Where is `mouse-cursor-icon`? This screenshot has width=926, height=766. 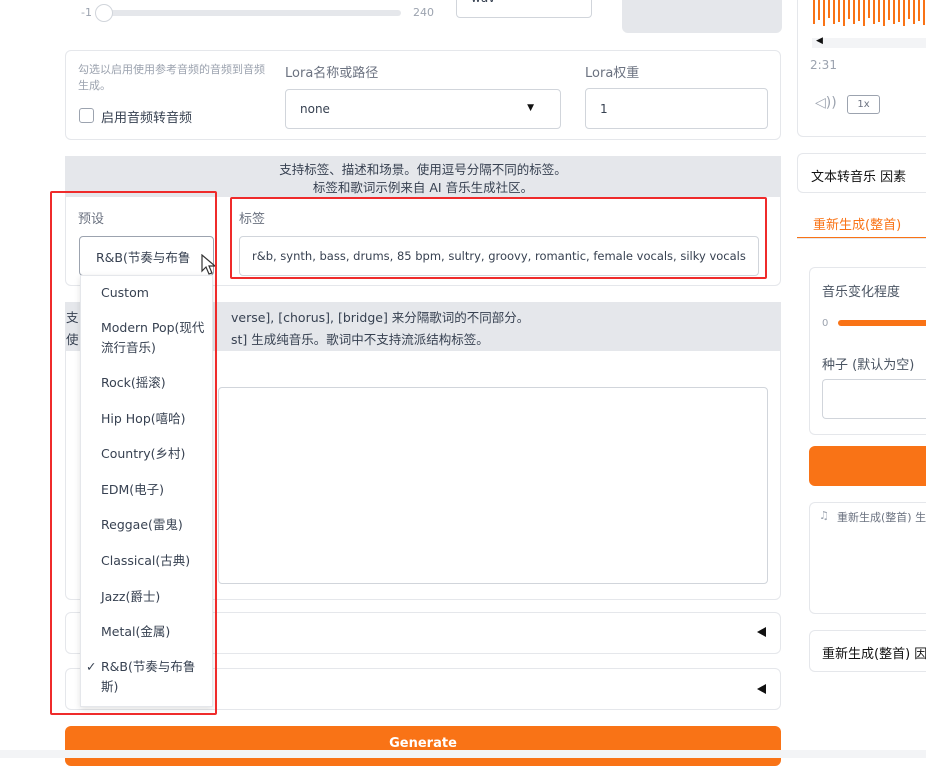 mouse-cursor-icon is located at coordinates (209, 264).